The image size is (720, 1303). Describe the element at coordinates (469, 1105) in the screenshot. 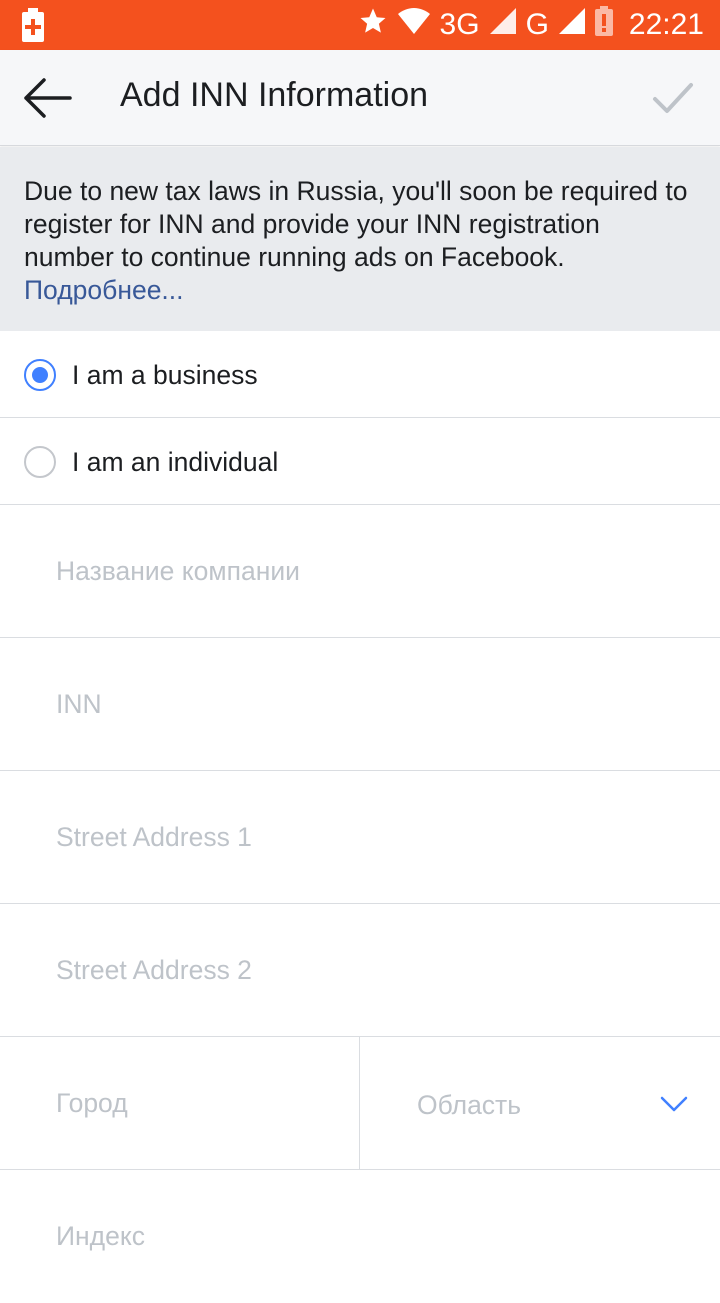

I see `region-placeholder: Область` at that location.